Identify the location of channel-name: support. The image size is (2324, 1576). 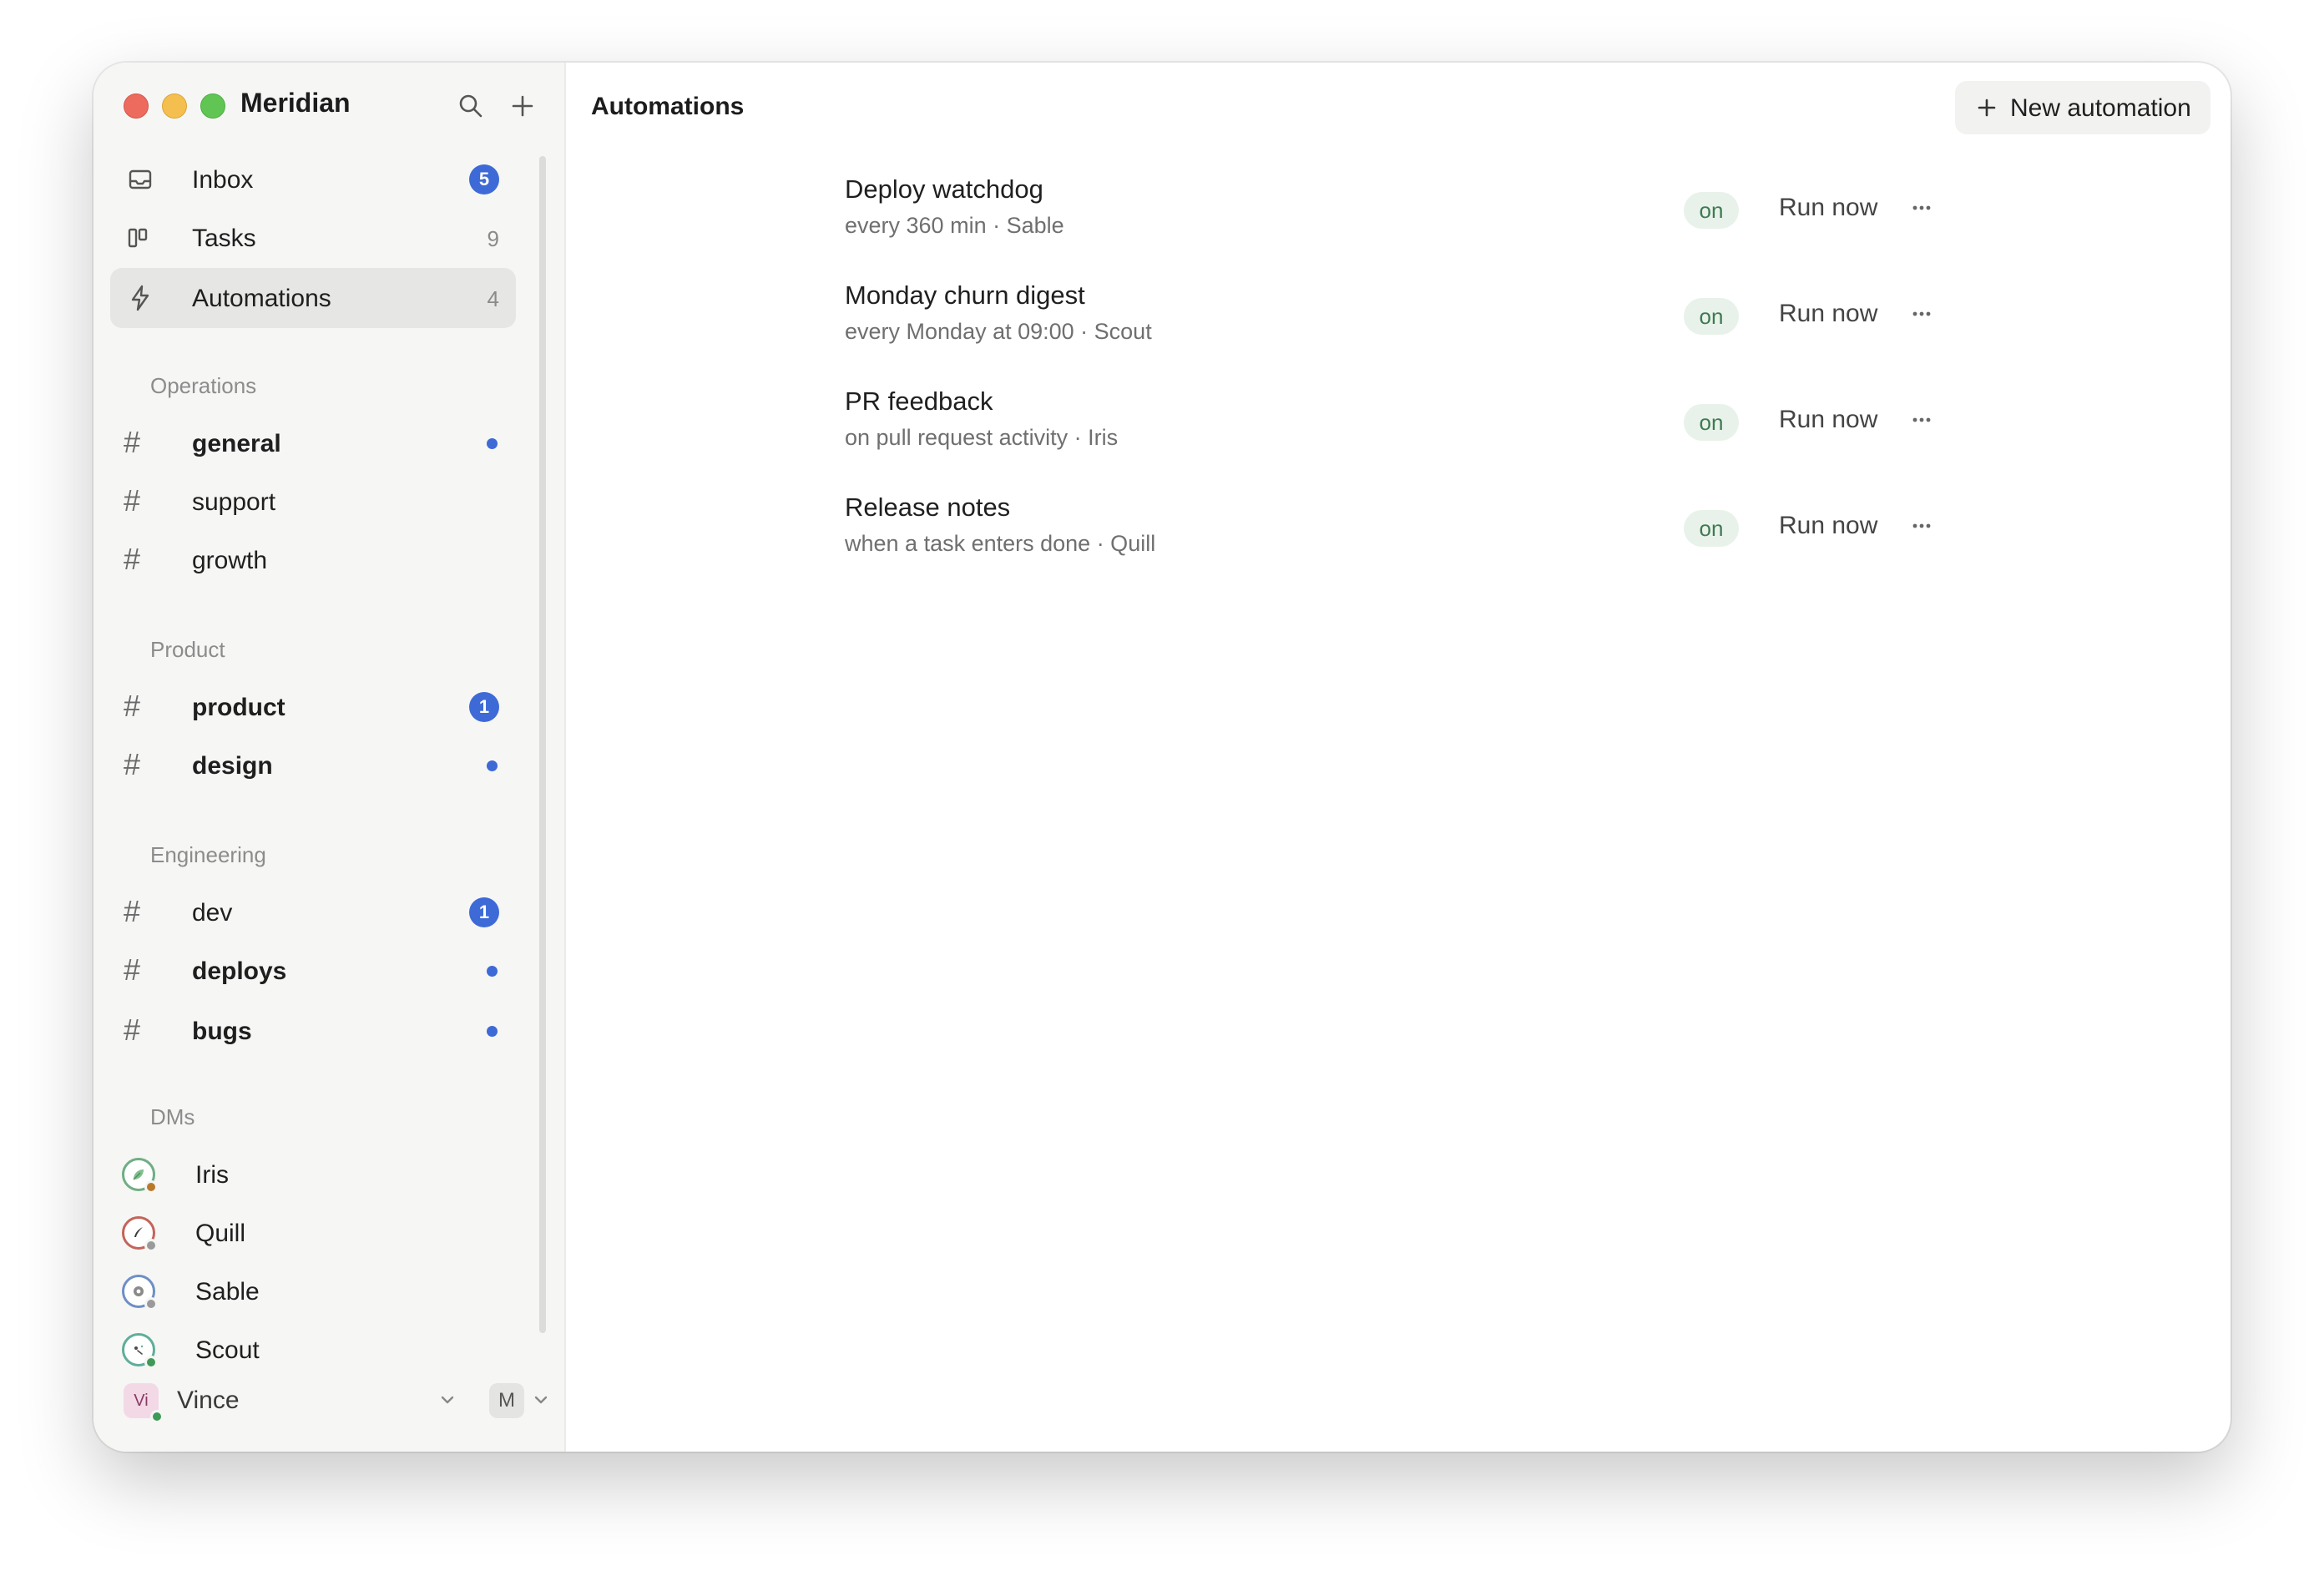
(234, 502).